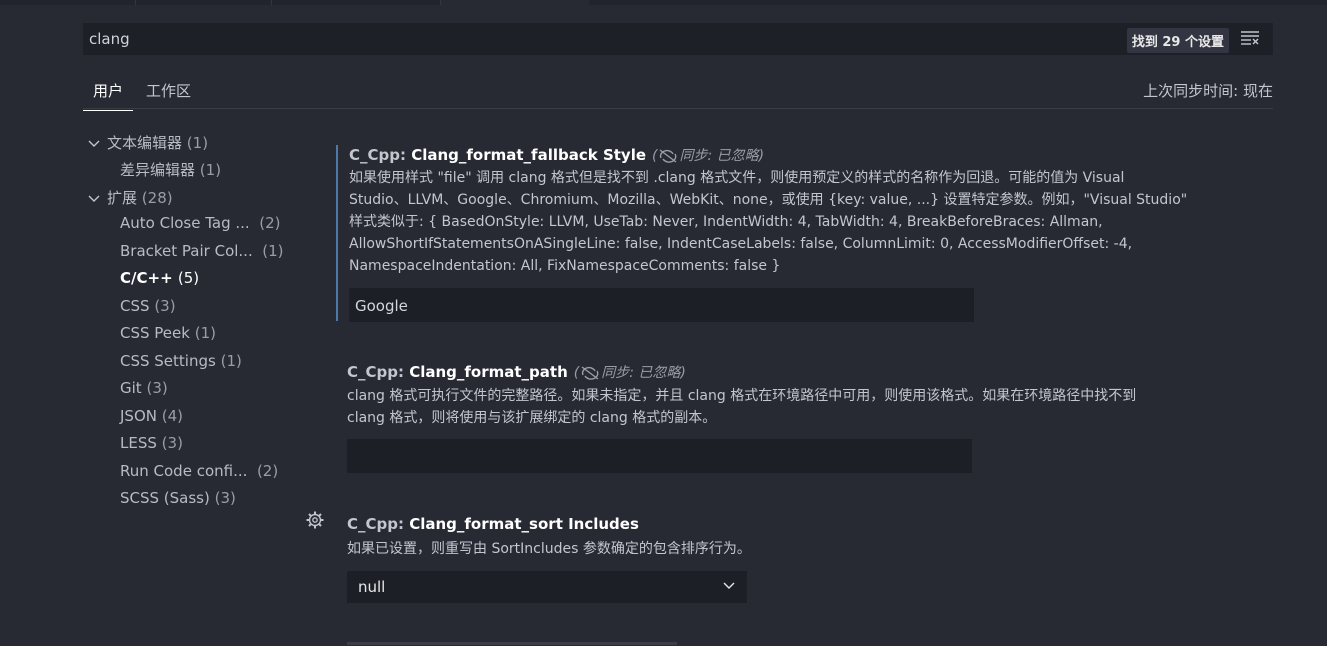 This screenshot has height=646, width=1327. Describe the element at coordinates (659, 456) in the screenshot. I see `format-path-input` at that location.